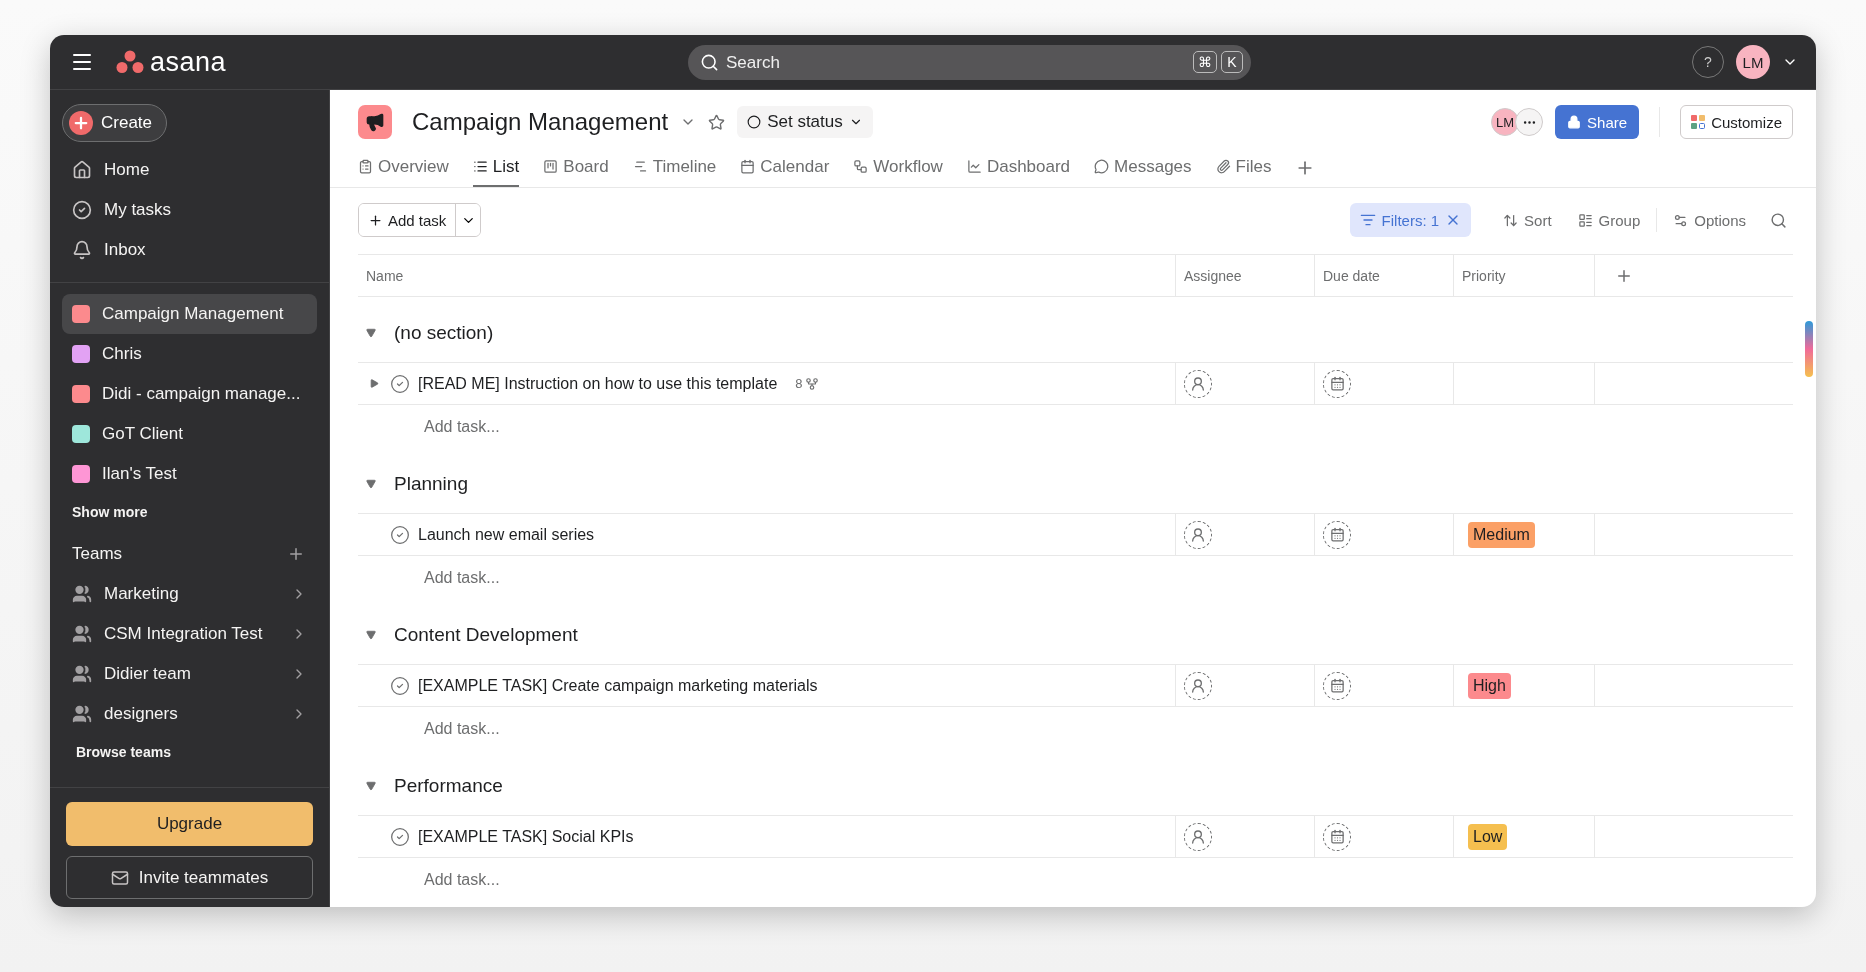  Describe the element at coordinates (1698, 122) in the screenshot. I see `customize-icon` at that location.